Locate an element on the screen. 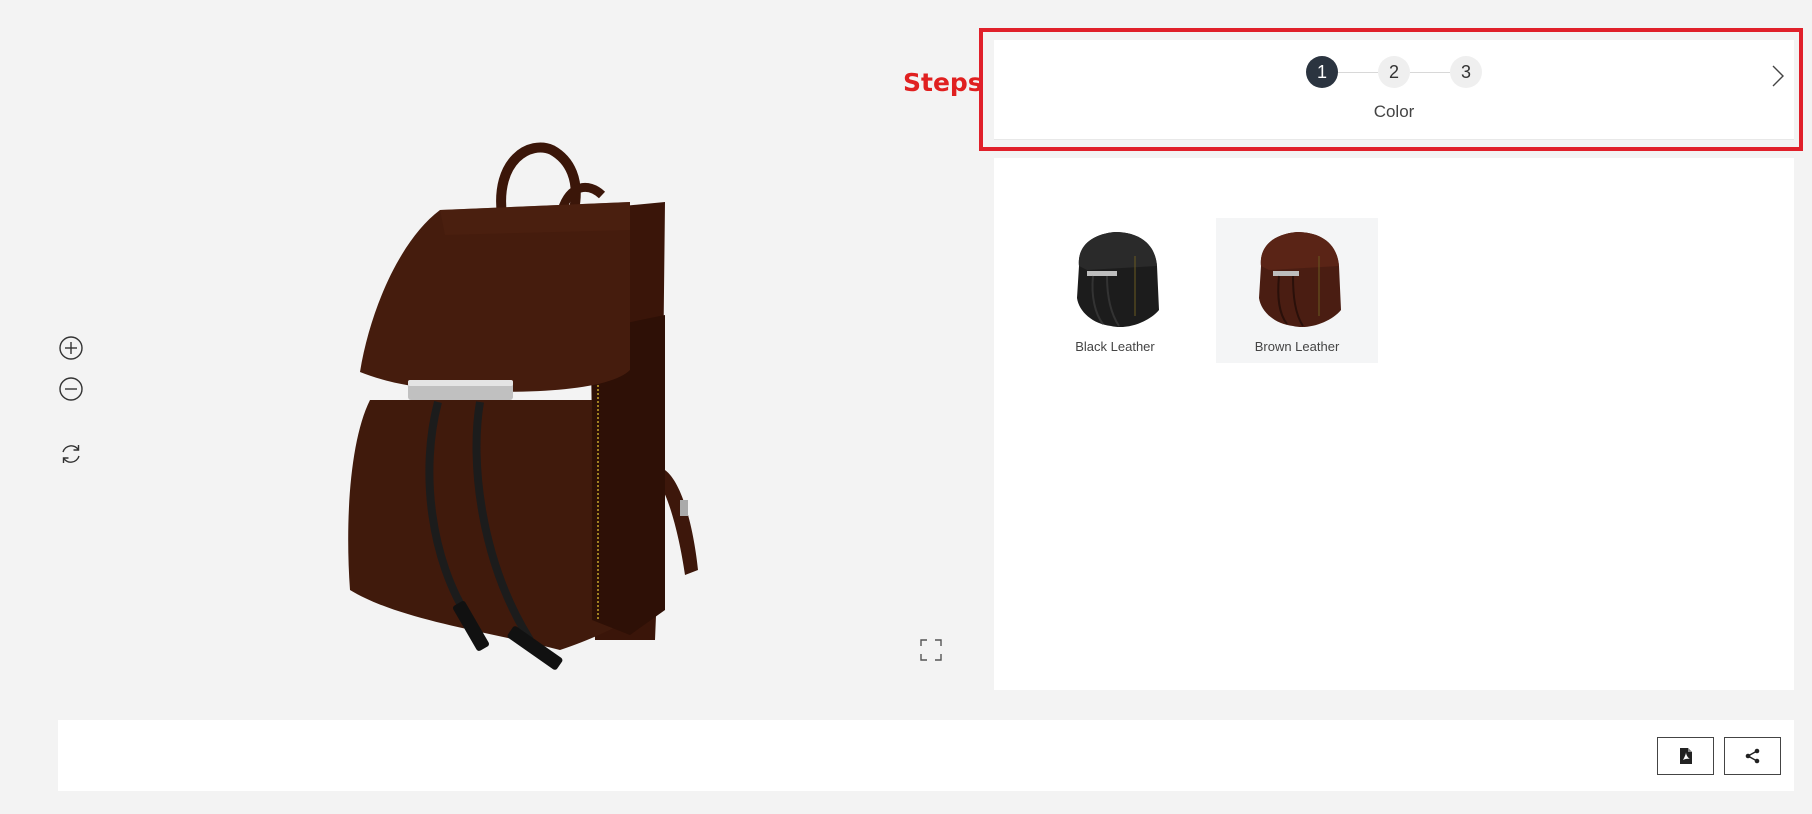  pdf-download-button is located at coordinates (1685, 756).